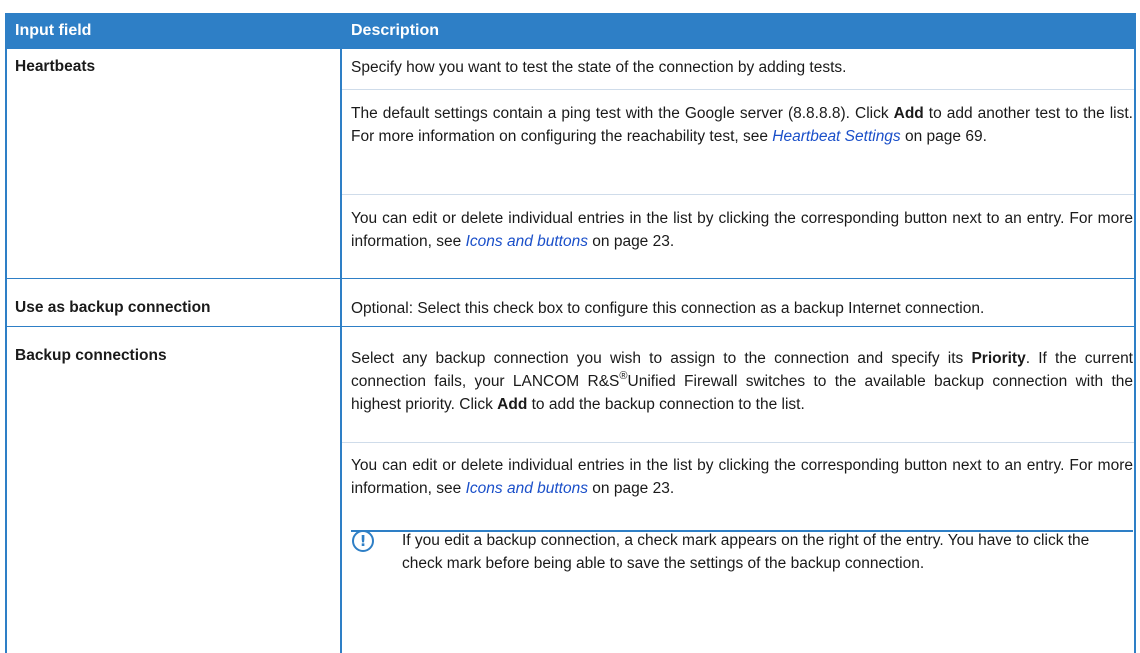 This screenshot has height=653, width=1140. Describe the element at coordinates (623, 376) in the screenshot. I see `registered-mark: ®` at that location.